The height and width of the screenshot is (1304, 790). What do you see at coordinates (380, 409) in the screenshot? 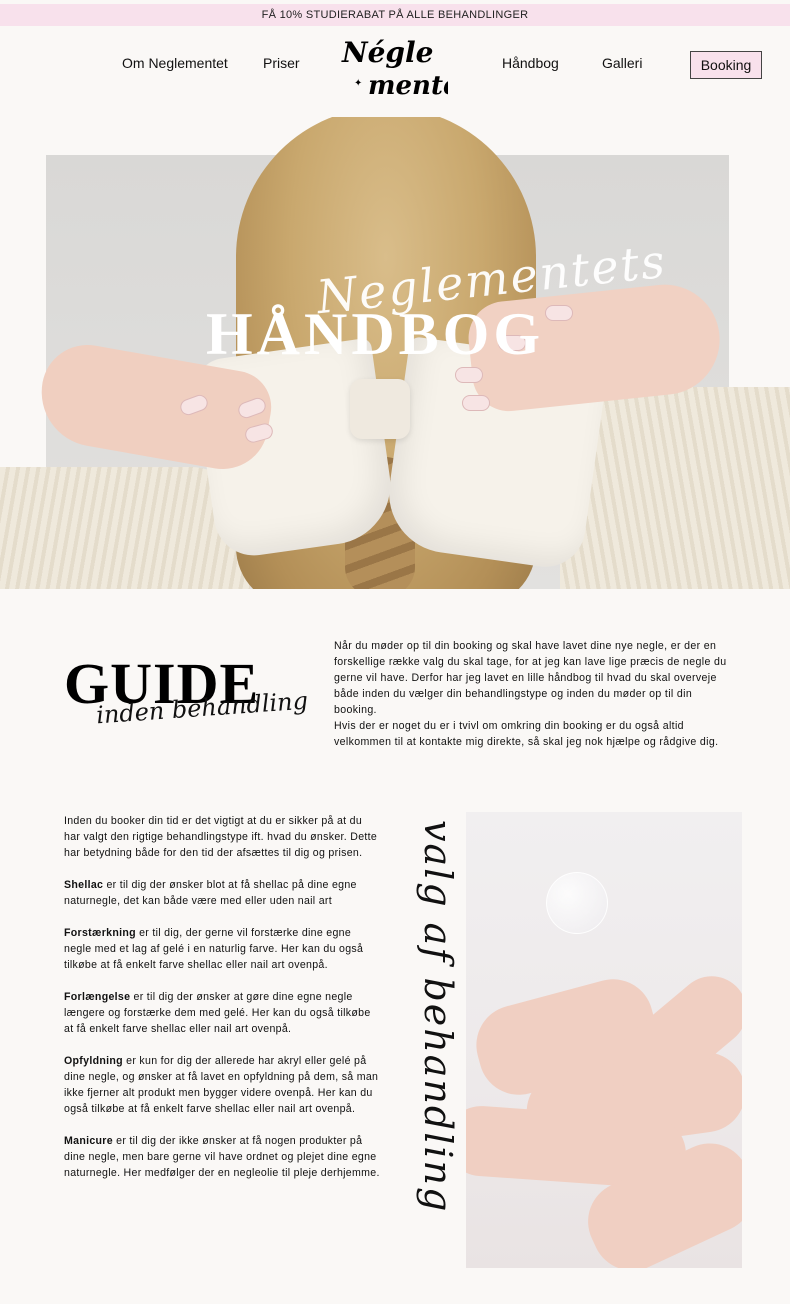
I see `hero-bow-knot` at bounding box center [380, 409].